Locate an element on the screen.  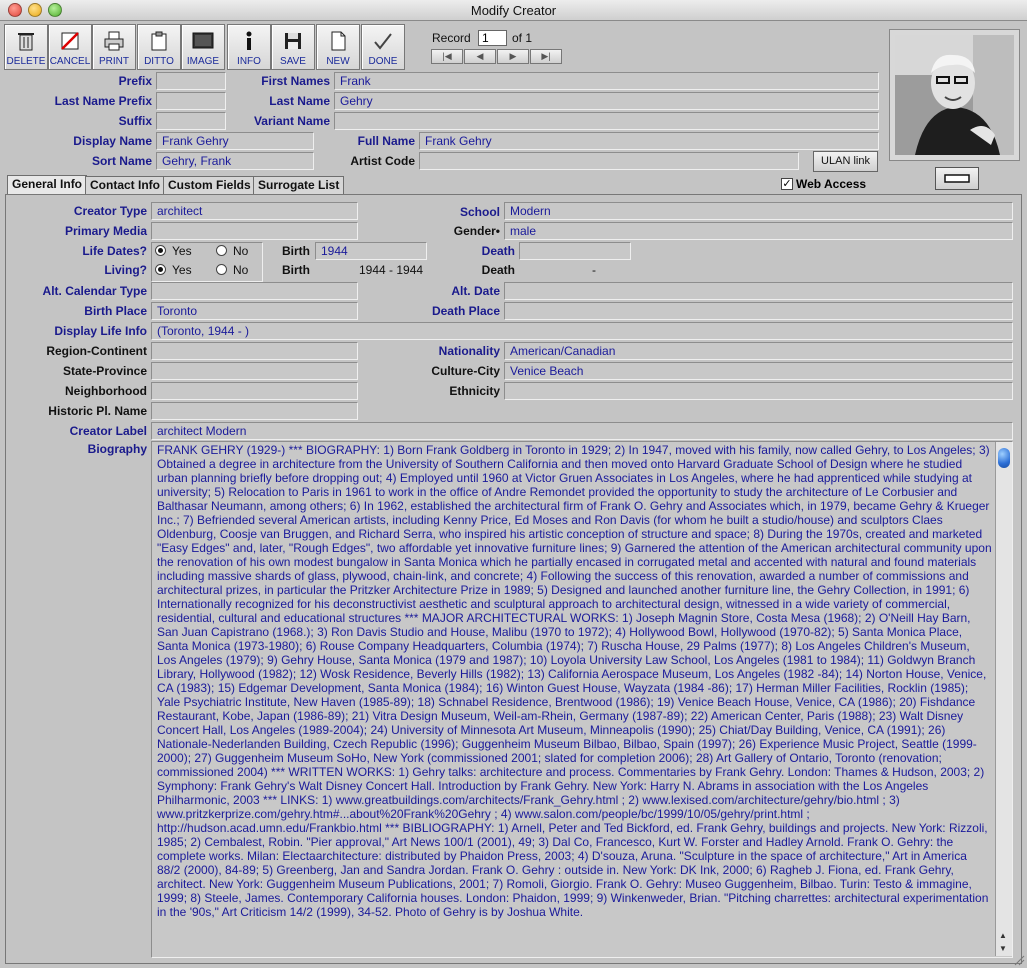
first-names-field: Frank is located at coordinates (606, 81).